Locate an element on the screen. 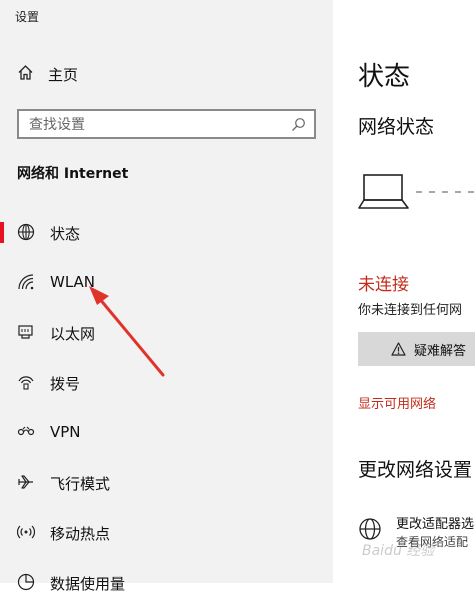 The image size is (475, 602). sidebar-item-status: 状态 is located at coordinates (166, 232).